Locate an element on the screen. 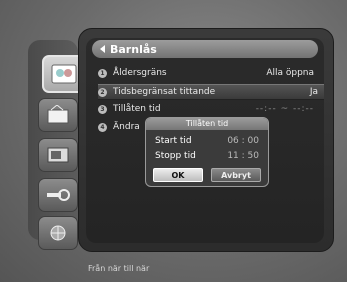 This screenshot has width=347, height=282. page-title: Barnlås is located at coordinates (205, 49).